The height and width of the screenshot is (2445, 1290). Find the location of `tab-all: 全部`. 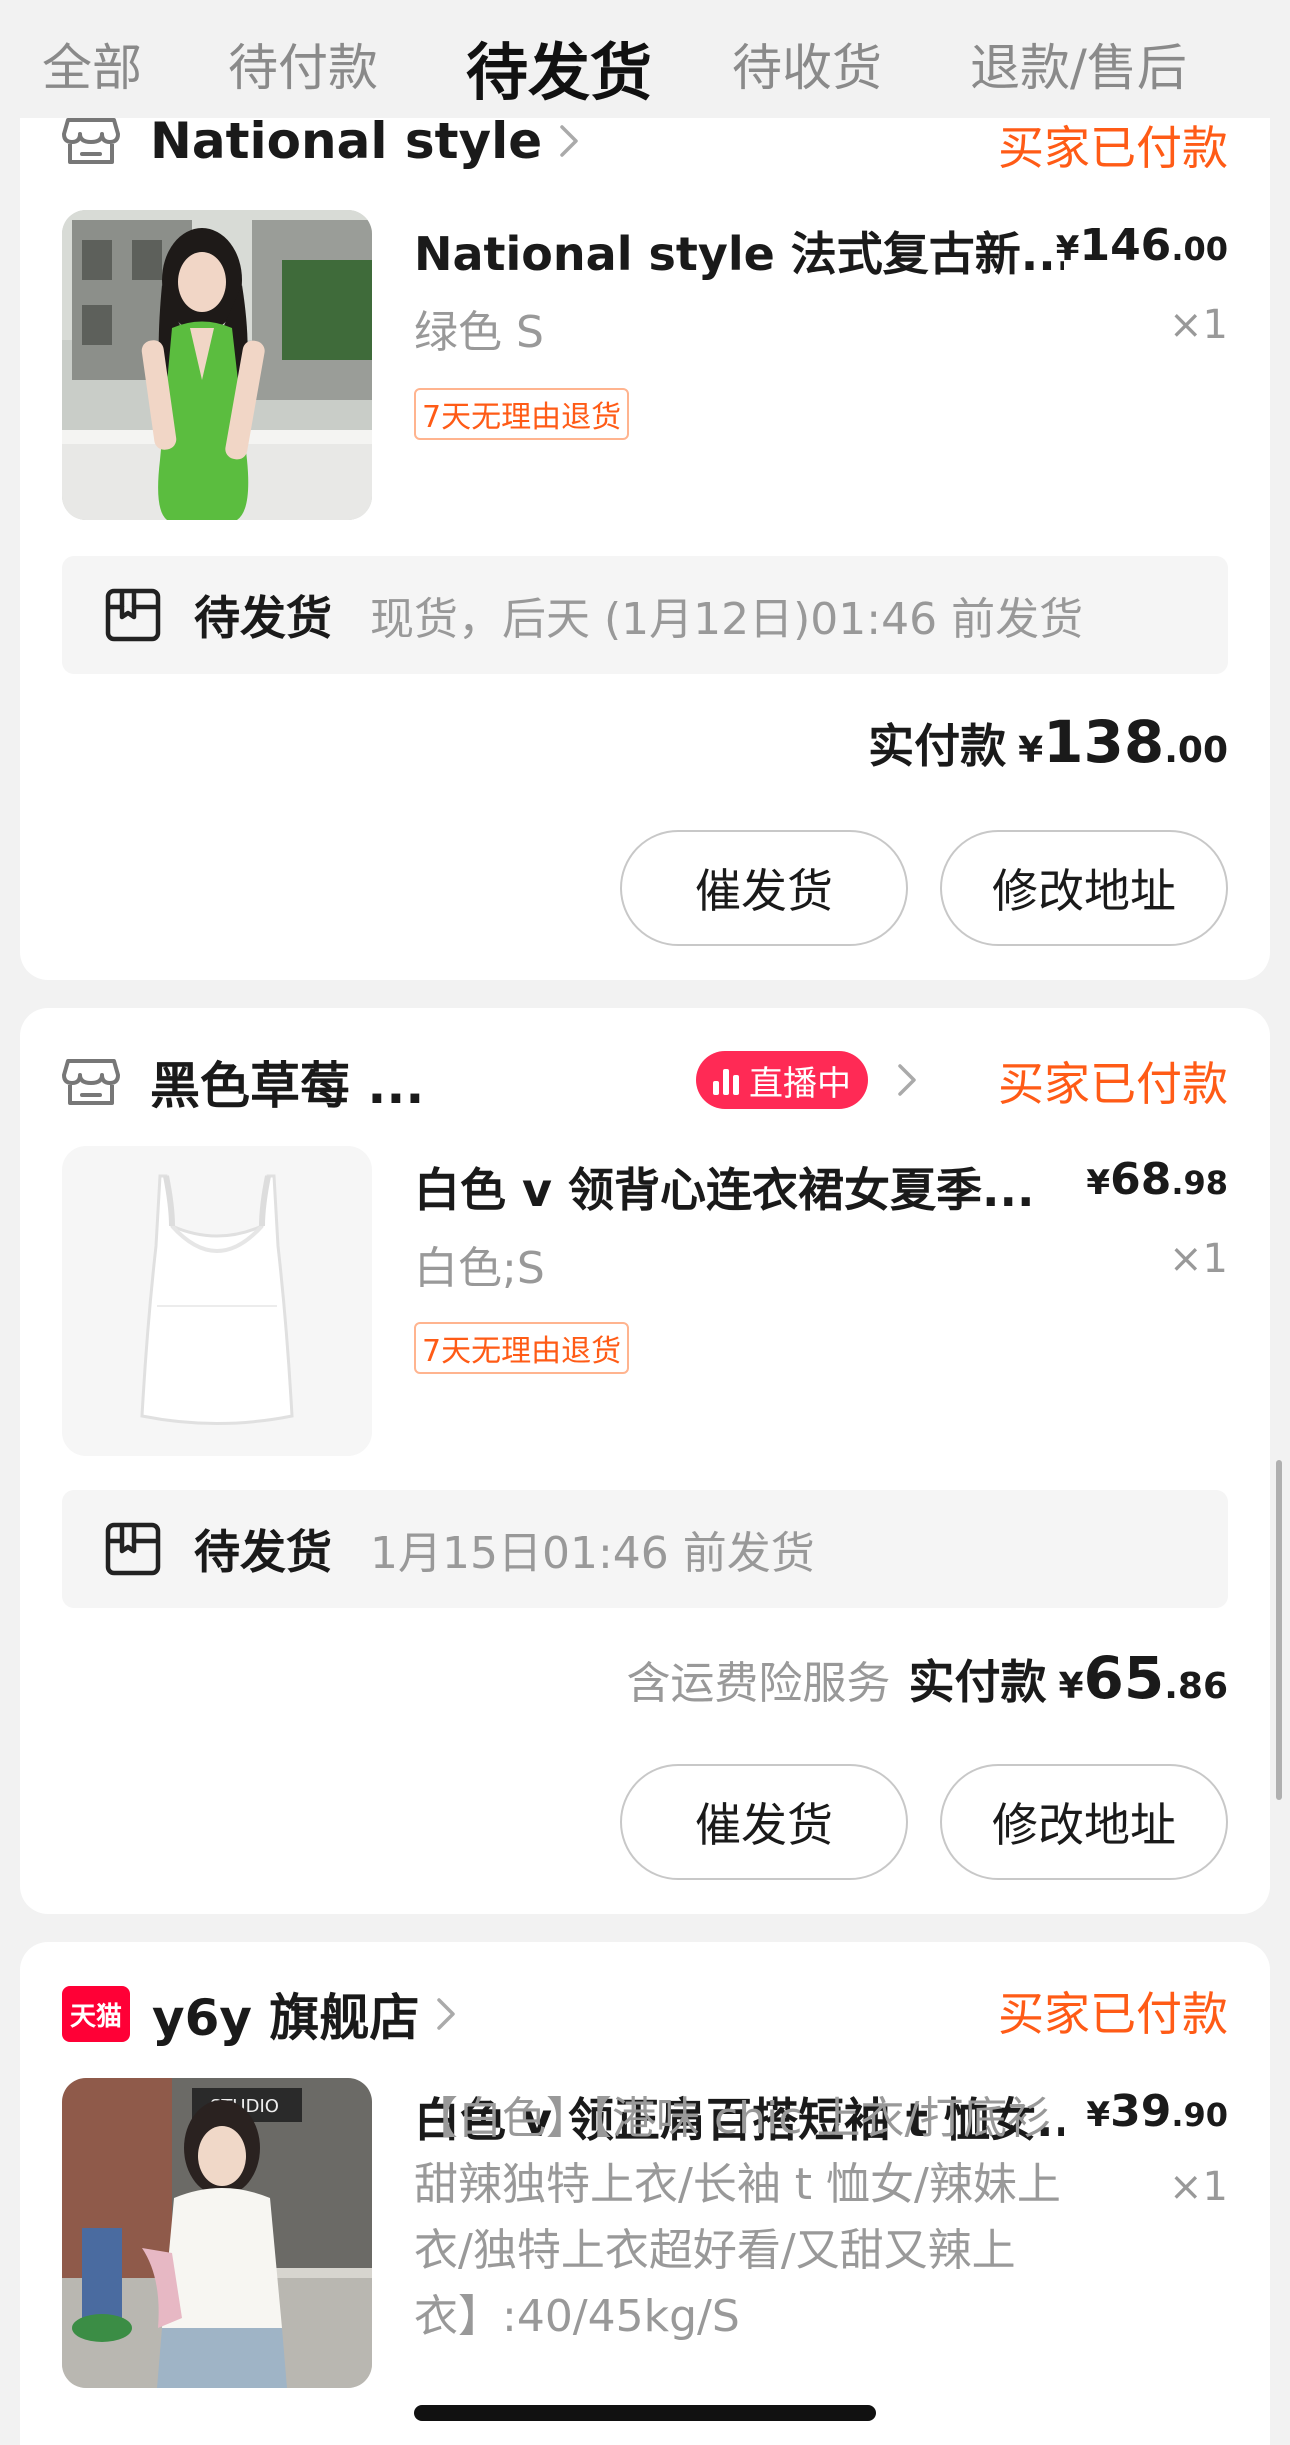

tab-all: 全部 is located at coordinates (92, 64).